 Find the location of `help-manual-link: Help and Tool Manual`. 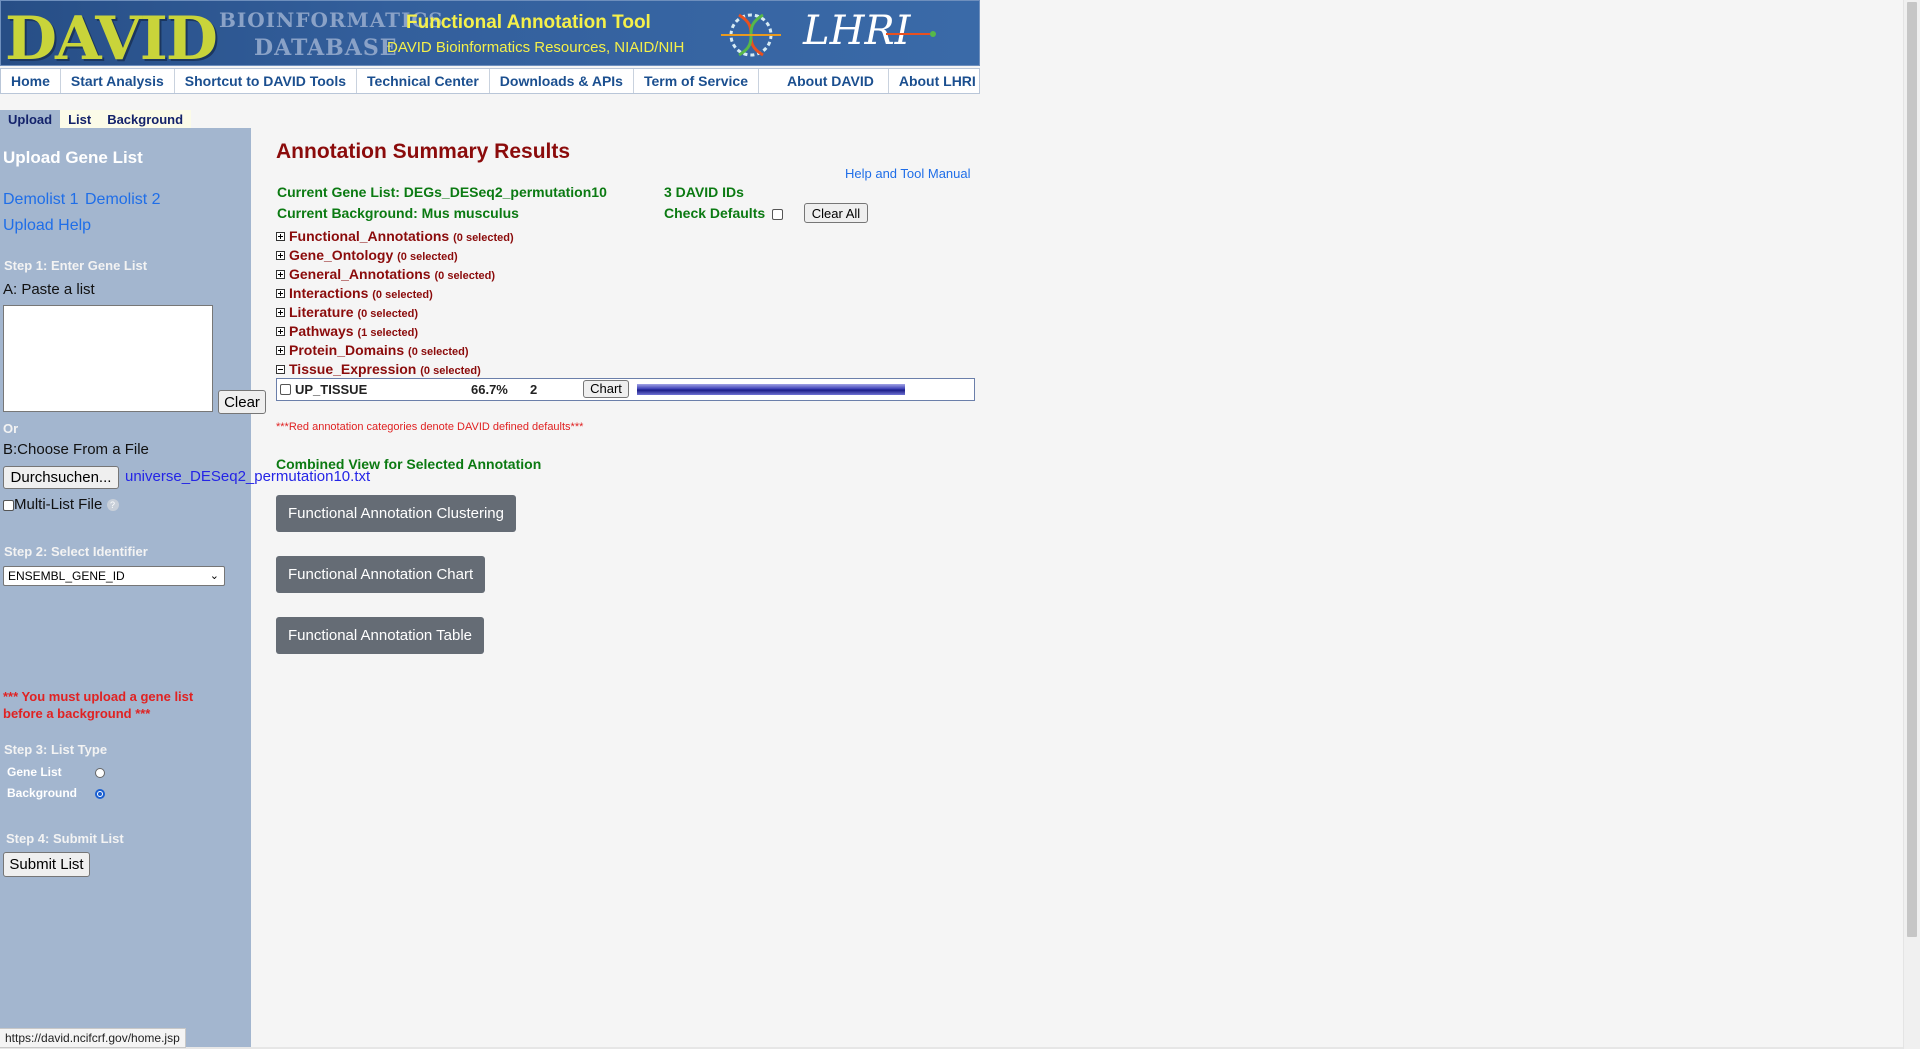

help-manual-link: Help and Tool Manual is located at coordinates (908, 173).